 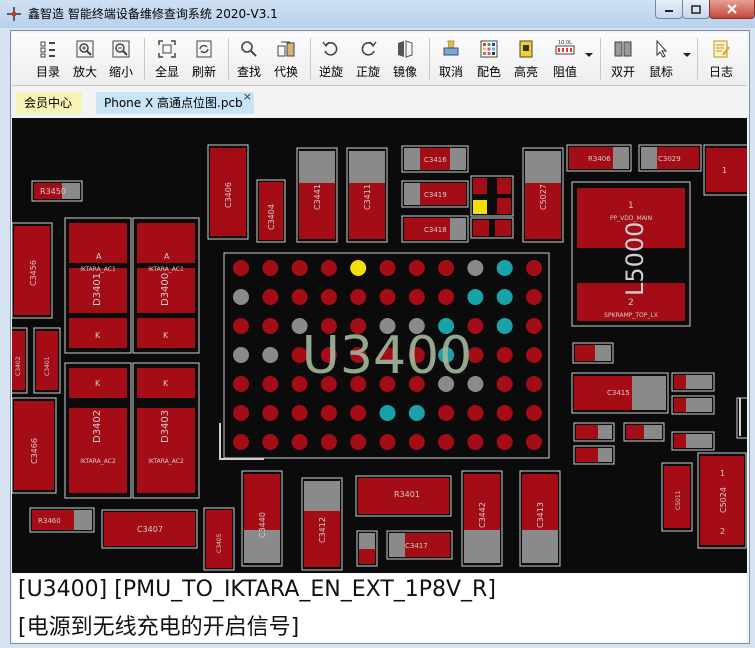 What do you see at coordinates (203, 72) in the screenshot?
I see `refresh-label: 刷新` at bounding box center [203, 72].